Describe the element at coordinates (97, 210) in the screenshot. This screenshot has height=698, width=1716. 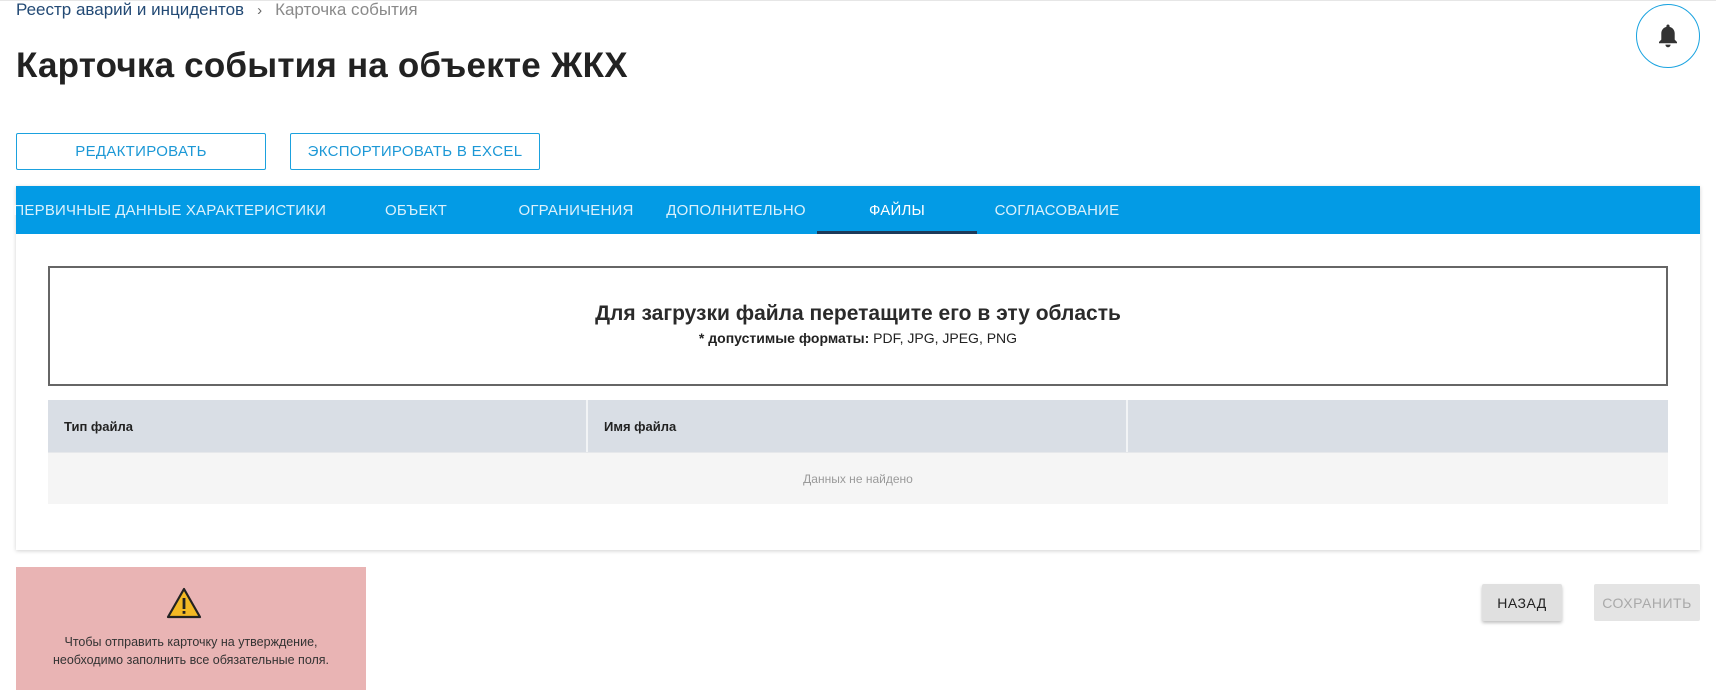
I see `tab-primary-data: ПЕРВИЧНЫЕ ДАННЫЕ` at that location.